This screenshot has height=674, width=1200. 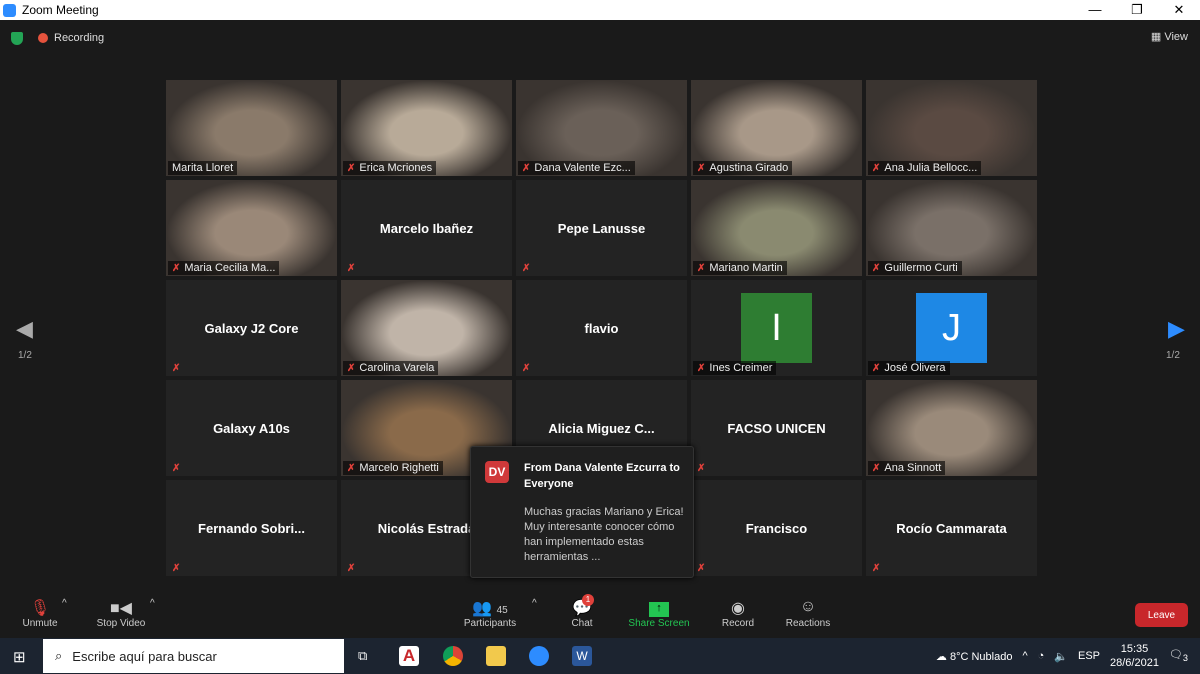 I want to click on participant-name: Agustina Girado, so click(x=749, y=168).